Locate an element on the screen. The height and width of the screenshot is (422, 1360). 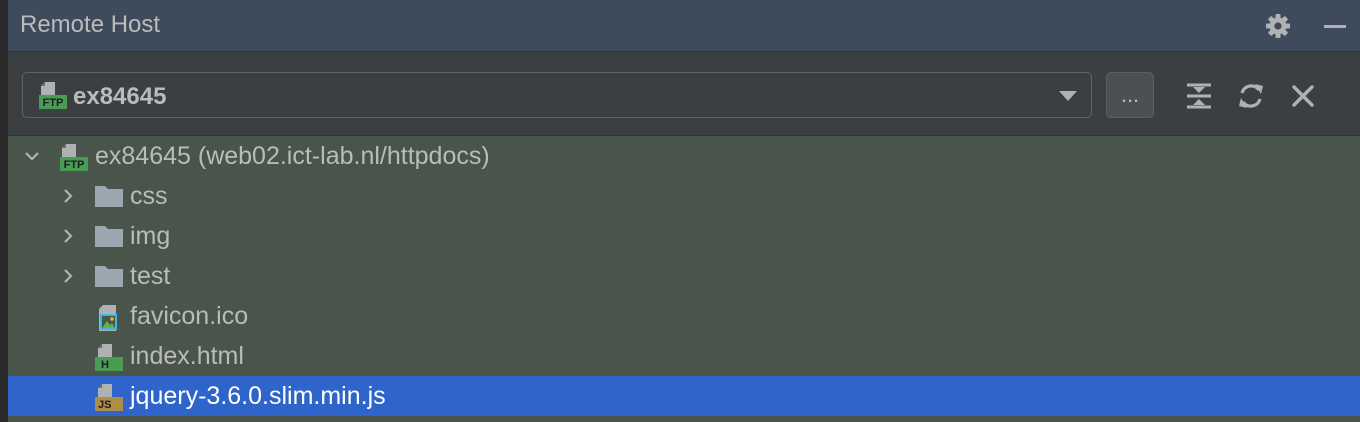
tree-item-folder-css: css is located at coordinates (684, 196).